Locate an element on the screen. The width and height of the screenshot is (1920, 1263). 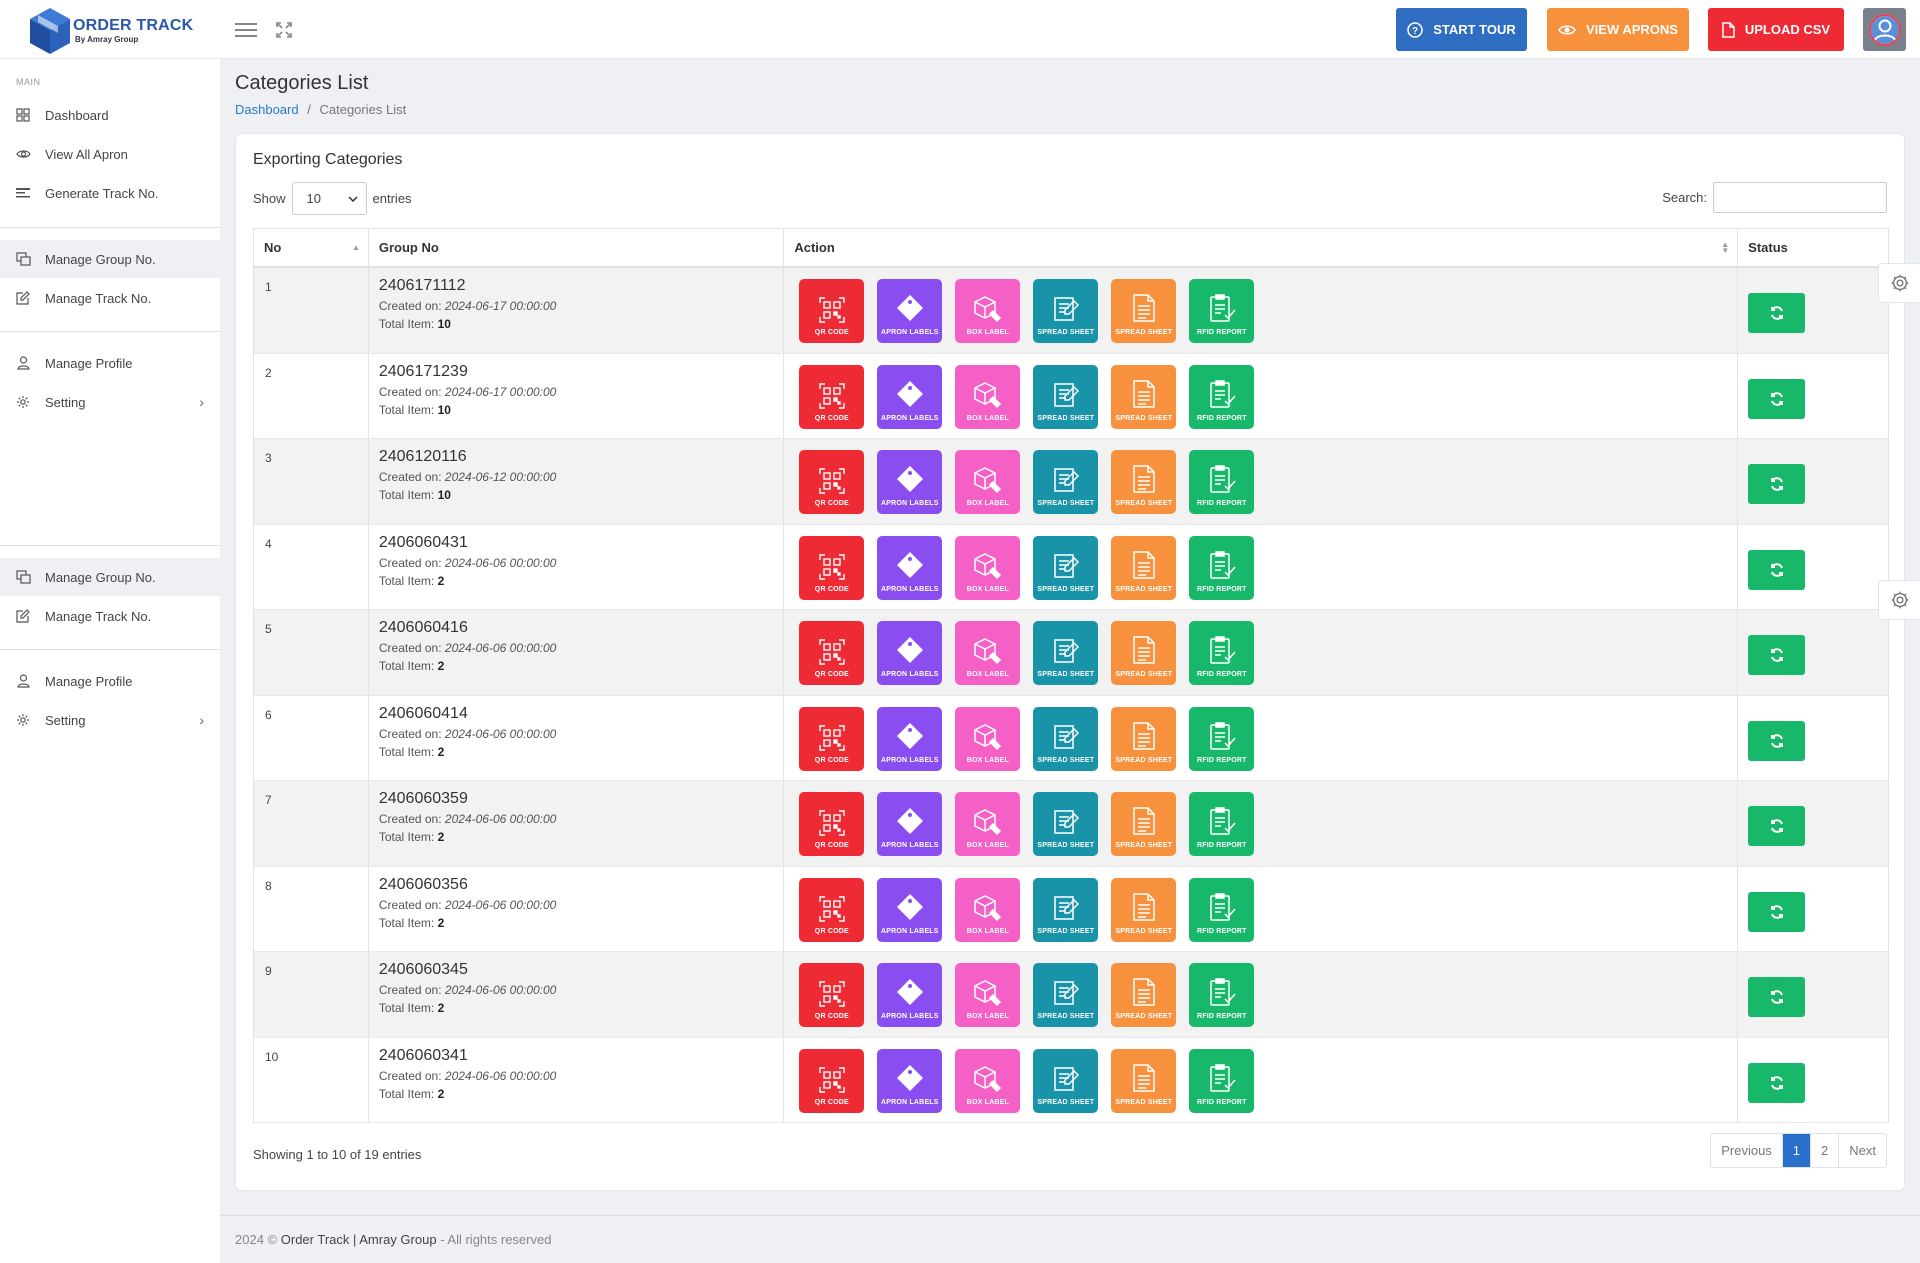
sidebar-item-manage-track-2: Manage Track No. is located at coordinates (110, 616).